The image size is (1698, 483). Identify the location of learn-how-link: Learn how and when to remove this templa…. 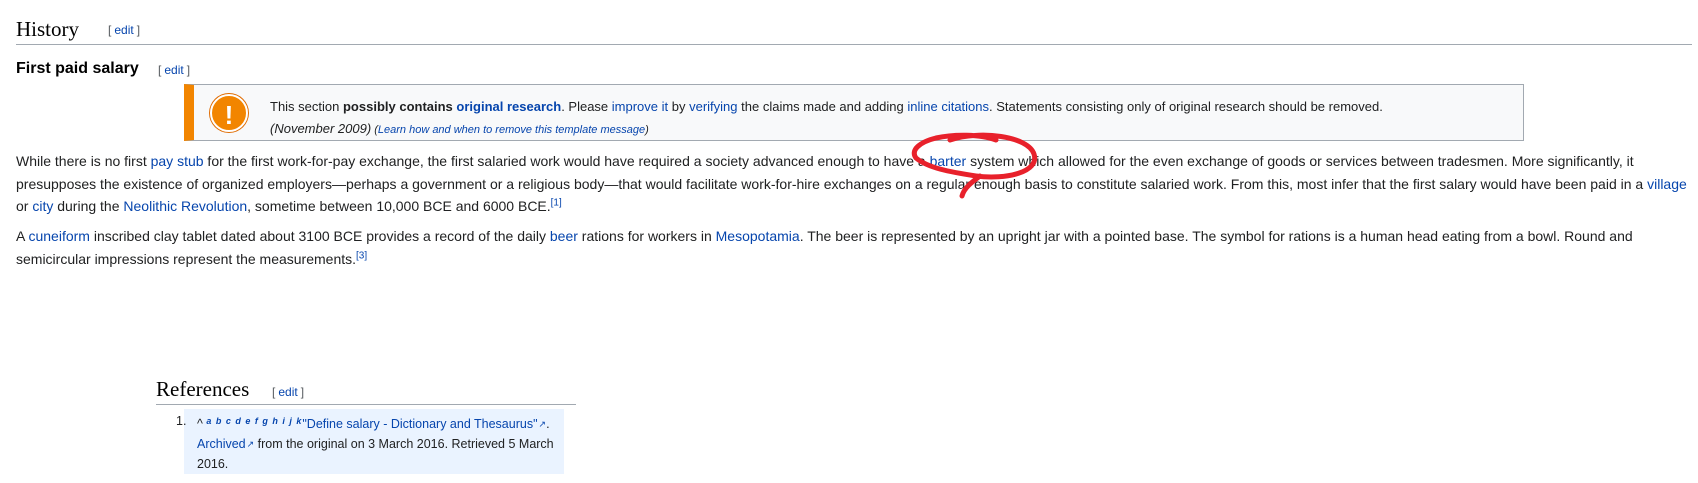
(511, 130).